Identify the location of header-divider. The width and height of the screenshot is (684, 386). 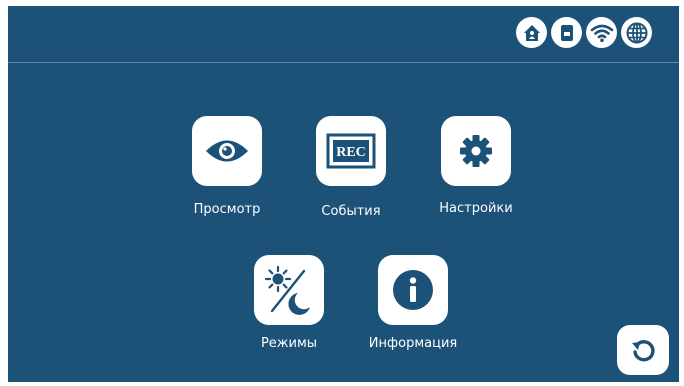
(343, 62).